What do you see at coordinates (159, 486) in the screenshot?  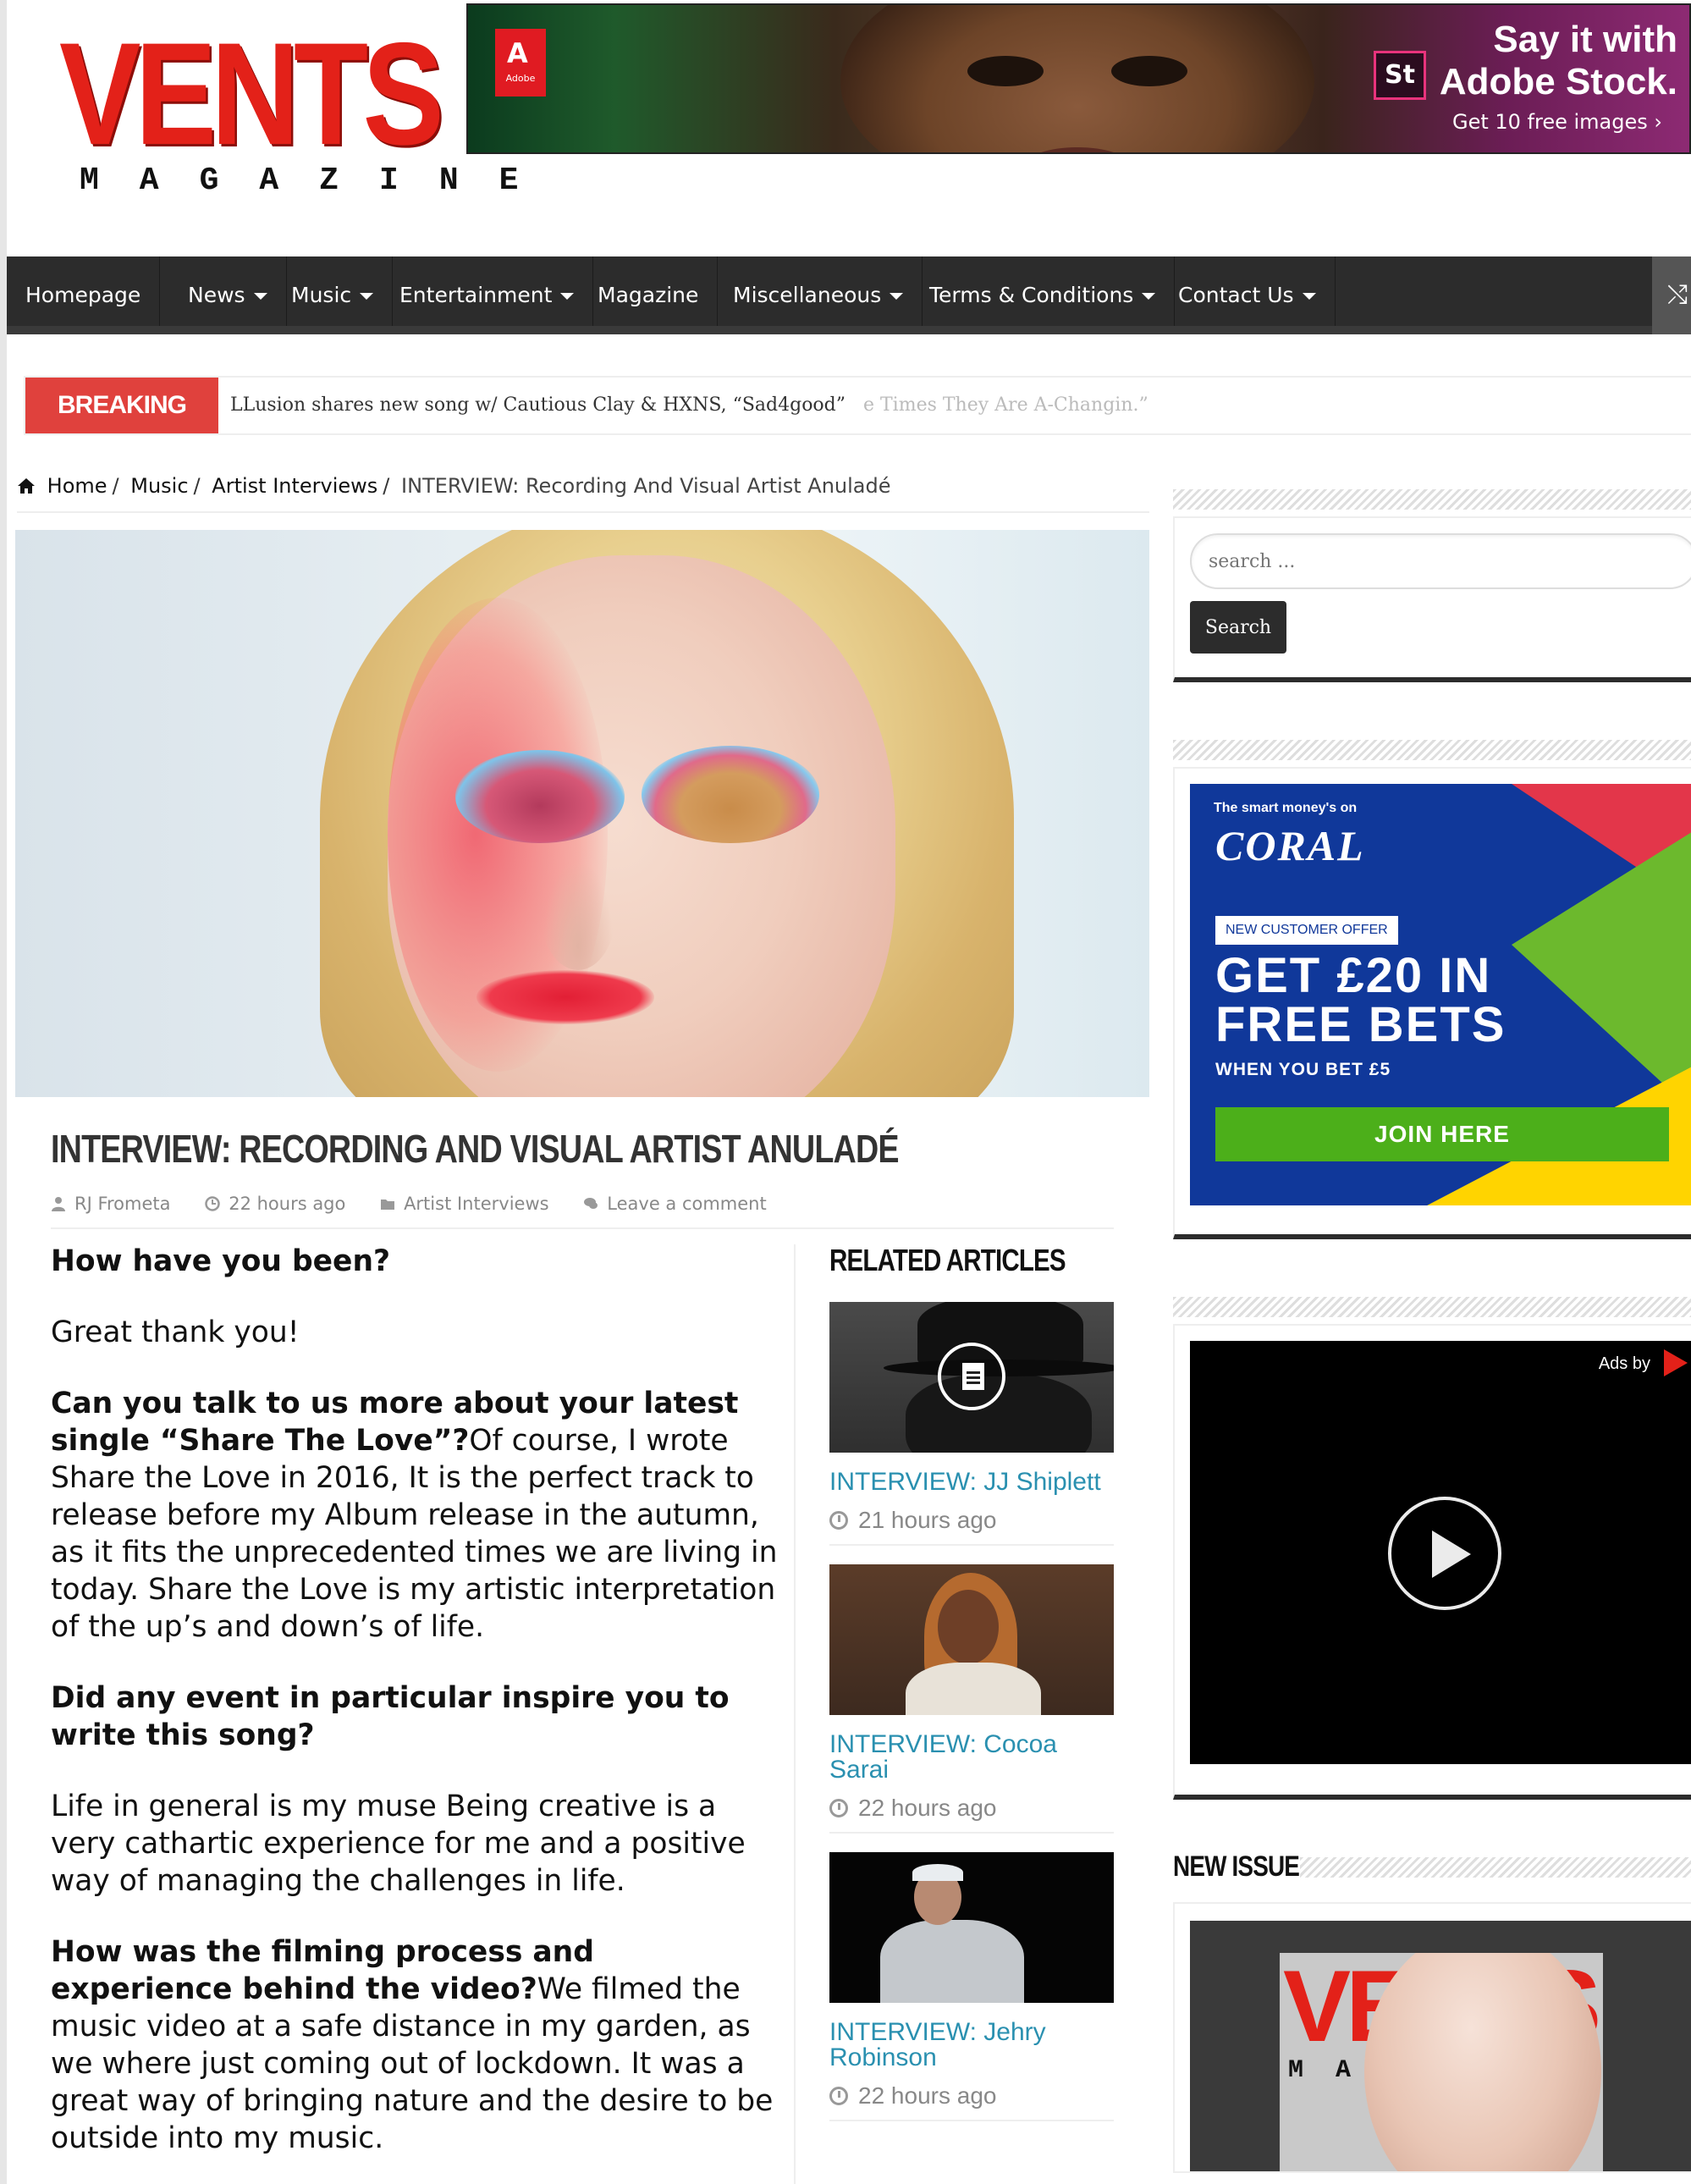 I see `breadcrumb-music: Music` at bounding box center [159, 486].